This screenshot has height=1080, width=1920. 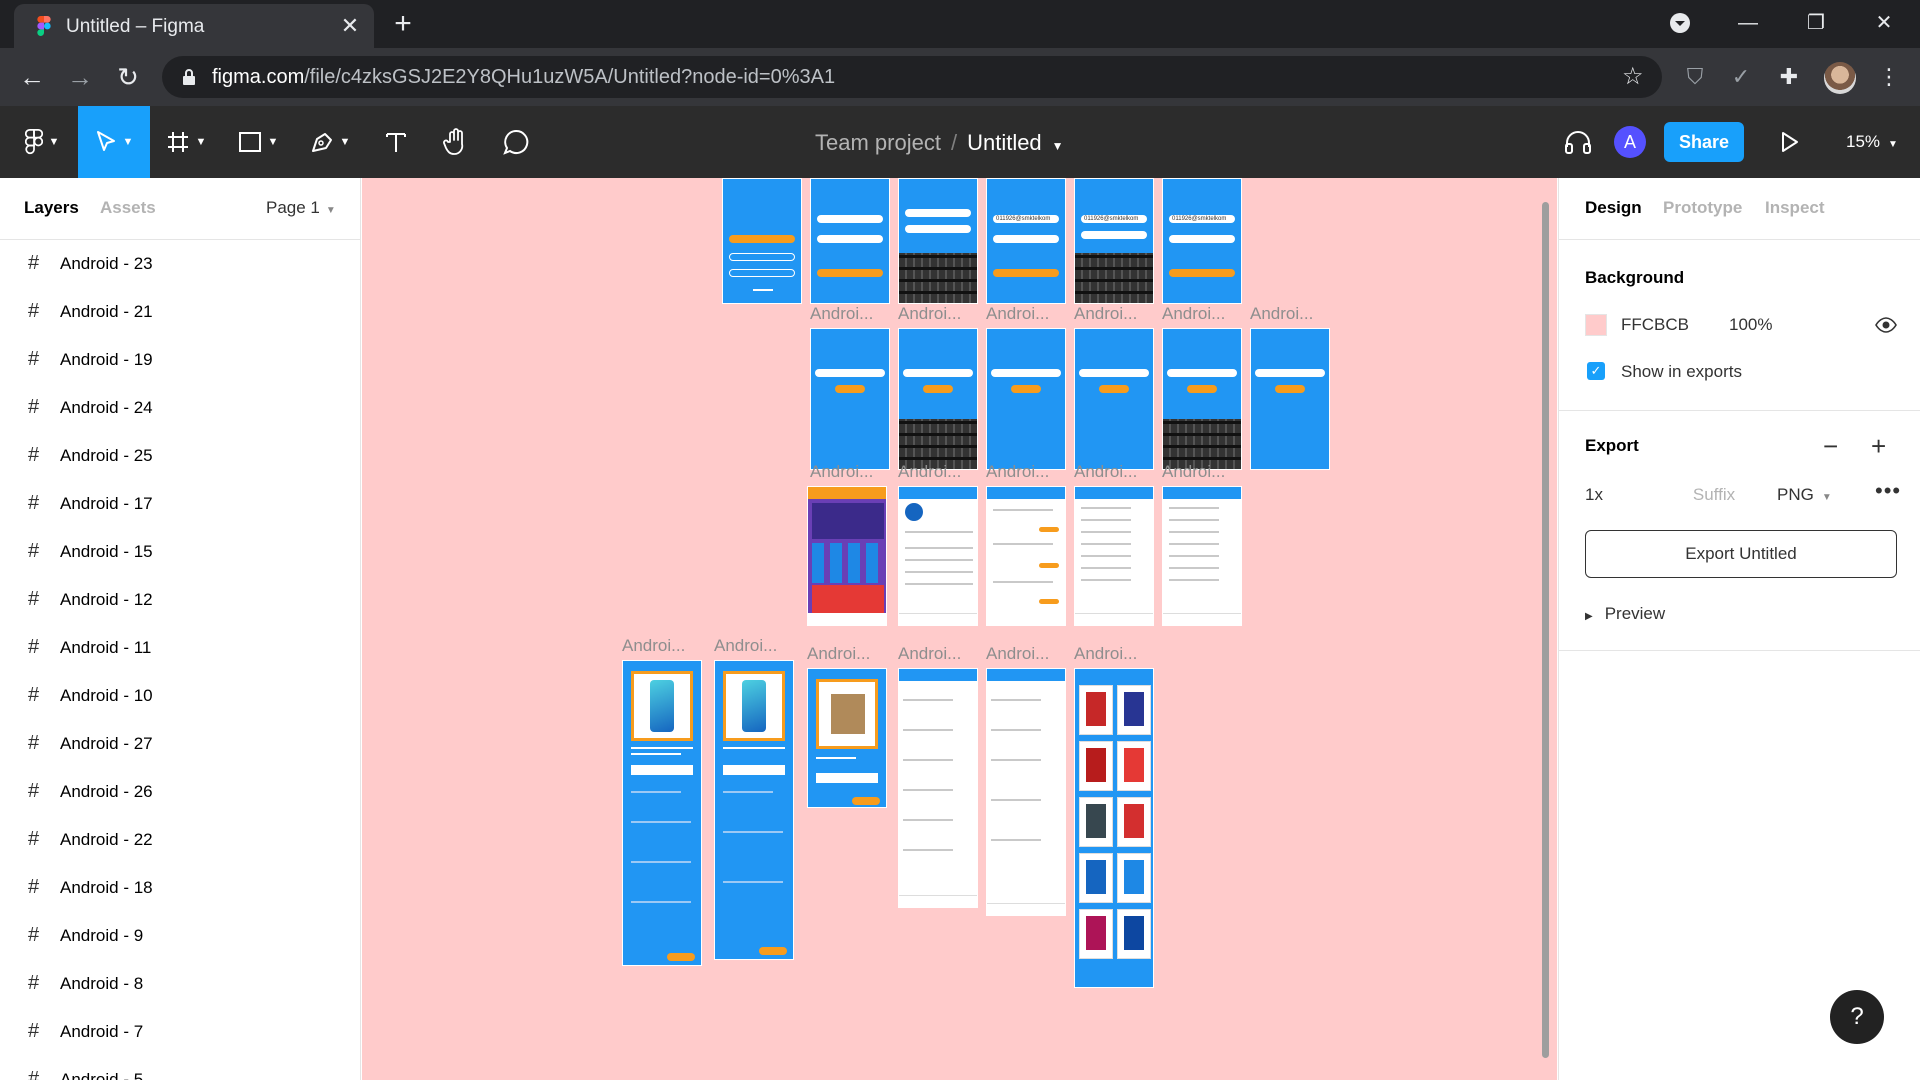 What do you see at coordinates (180, 456) in the screenshot?
I see `layer-row: # Android - 25` at bounding box center [180, 456].